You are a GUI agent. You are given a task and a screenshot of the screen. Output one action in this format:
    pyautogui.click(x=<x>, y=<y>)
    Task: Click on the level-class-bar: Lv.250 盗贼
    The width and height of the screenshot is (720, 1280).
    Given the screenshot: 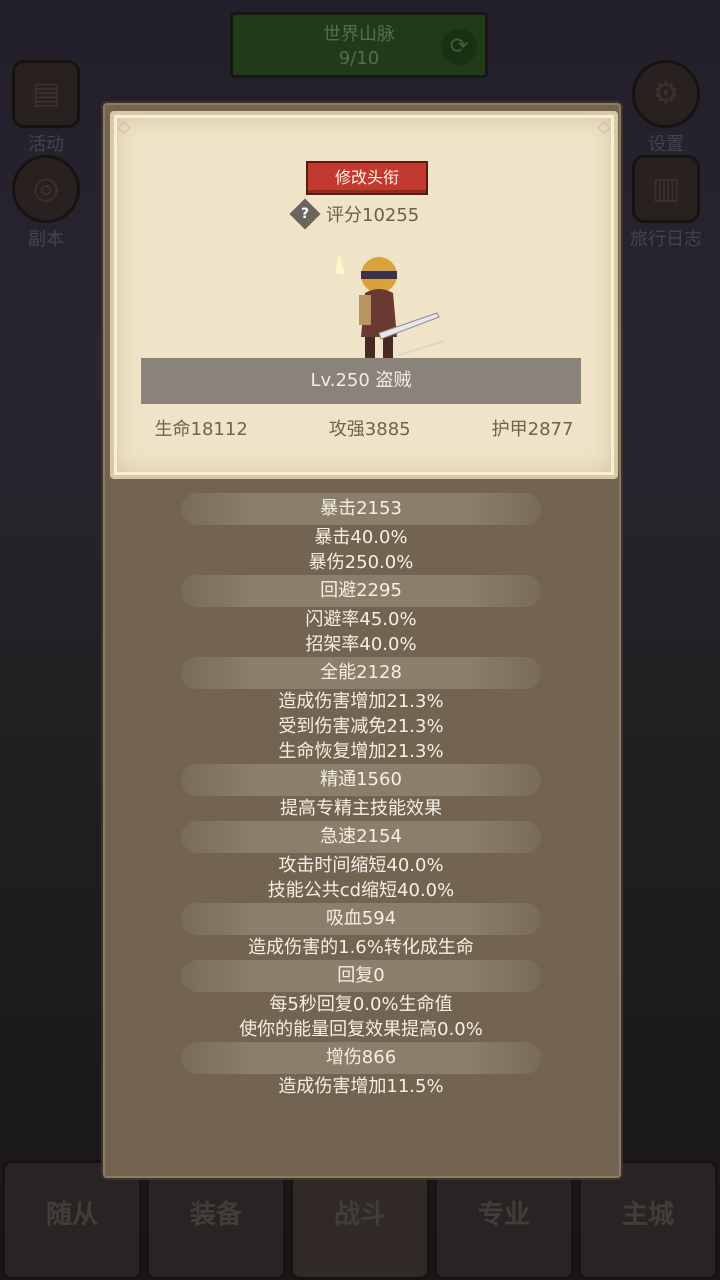 What is the action you would take?
    pyautogui.click(x=361, y=381)
    